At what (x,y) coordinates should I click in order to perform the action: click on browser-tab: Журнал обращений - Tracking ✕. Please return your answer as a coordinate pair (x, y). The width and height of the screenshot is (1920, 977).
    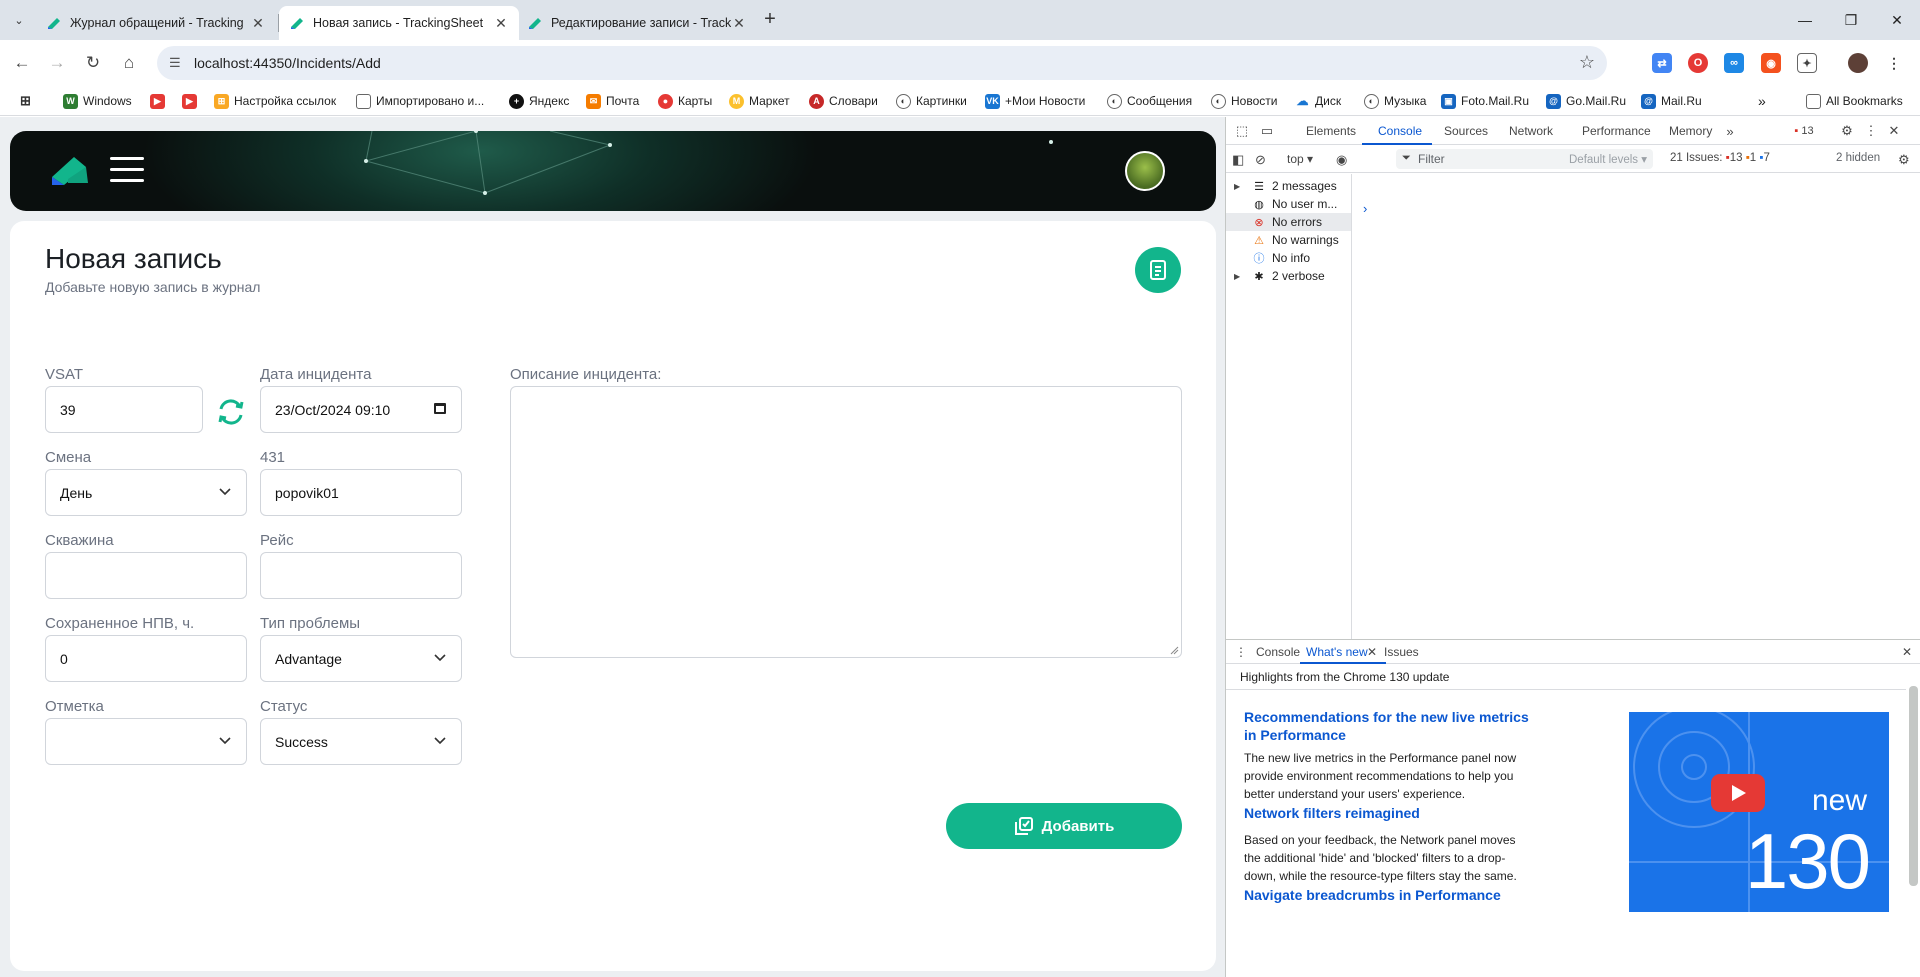
    Looking at the image, I should click on (156, 23).